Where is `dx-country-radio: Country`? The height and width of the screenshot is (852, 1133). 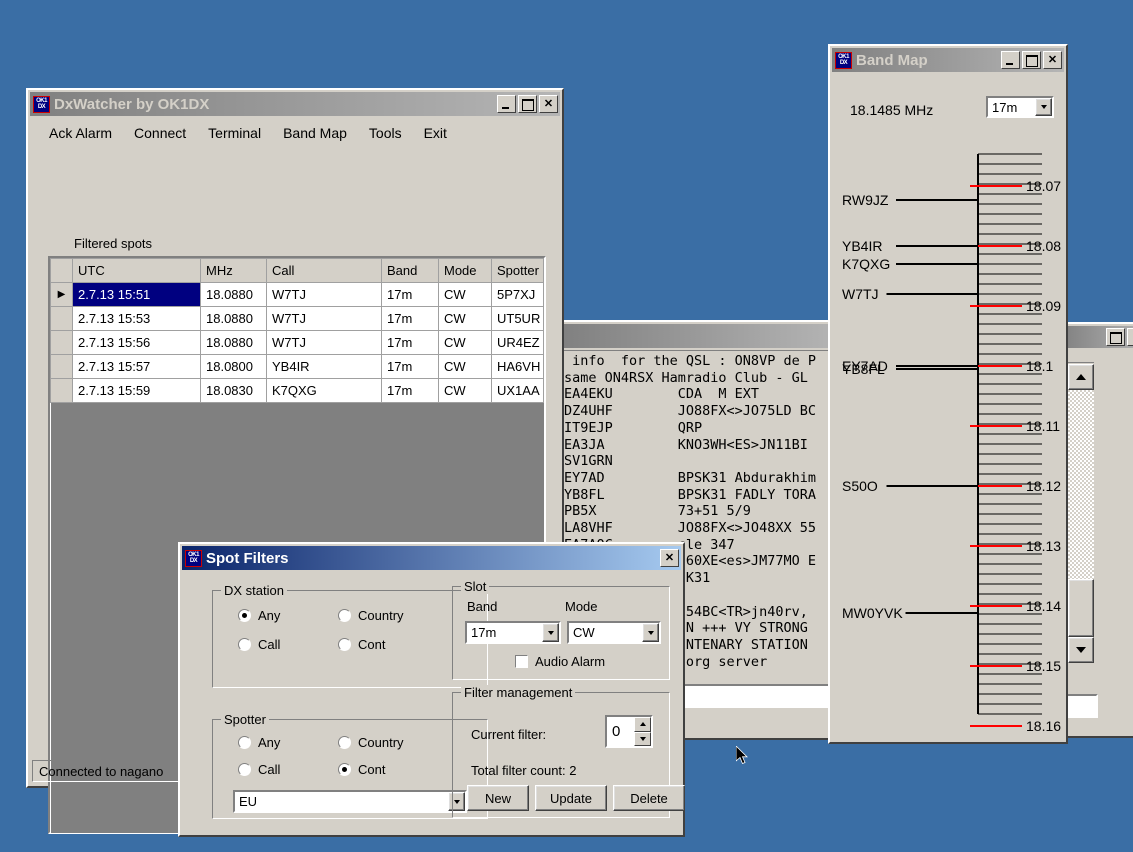 dx-country-radio: Country is located at coordinates (371, 615).